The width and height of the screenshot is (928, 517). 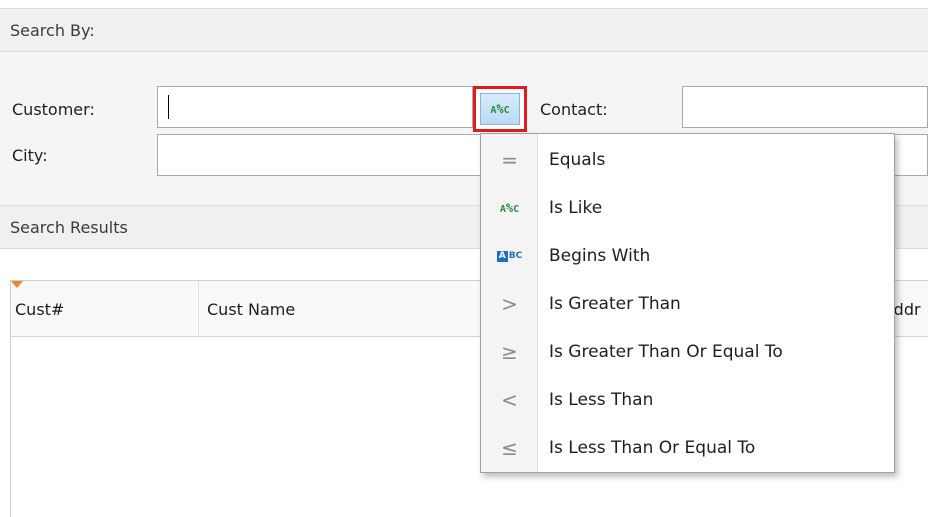 I want to click on less-equal-icon: ≤, so click(x=509, y=448).